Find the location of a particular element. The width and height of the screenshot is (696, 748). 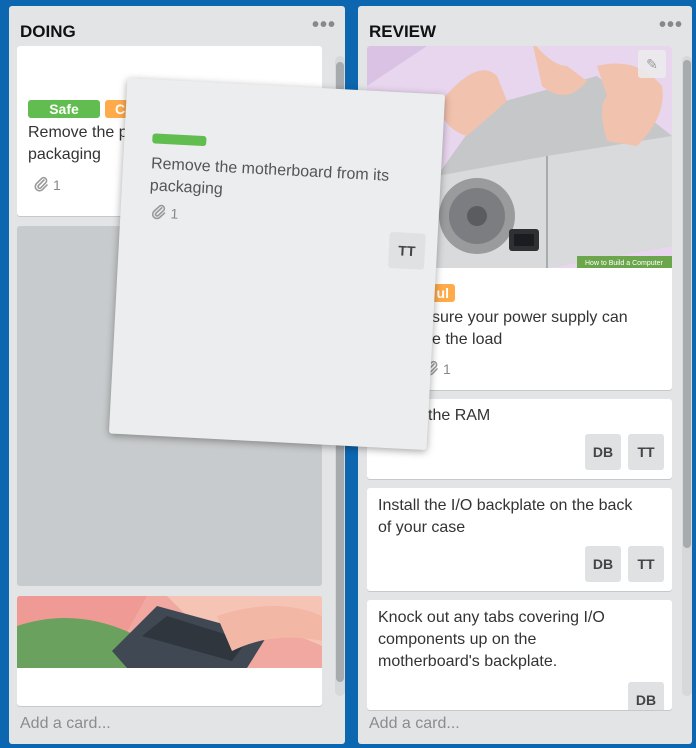

card-cover-image is located at coordinates (169, 632).